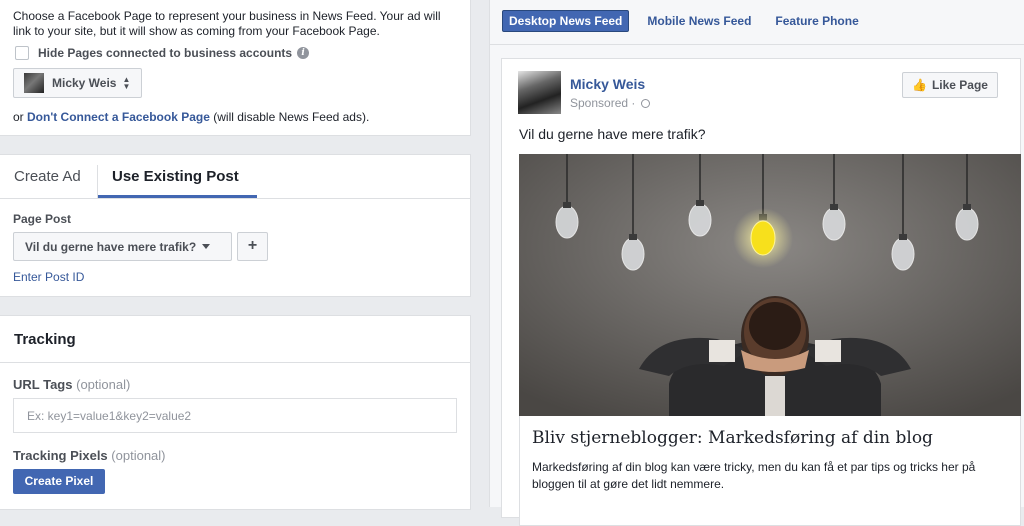 The width and height of the screenshot is (1024, 526). I want to click on tracking-pixels-optional: (optional), so click(138, 455).